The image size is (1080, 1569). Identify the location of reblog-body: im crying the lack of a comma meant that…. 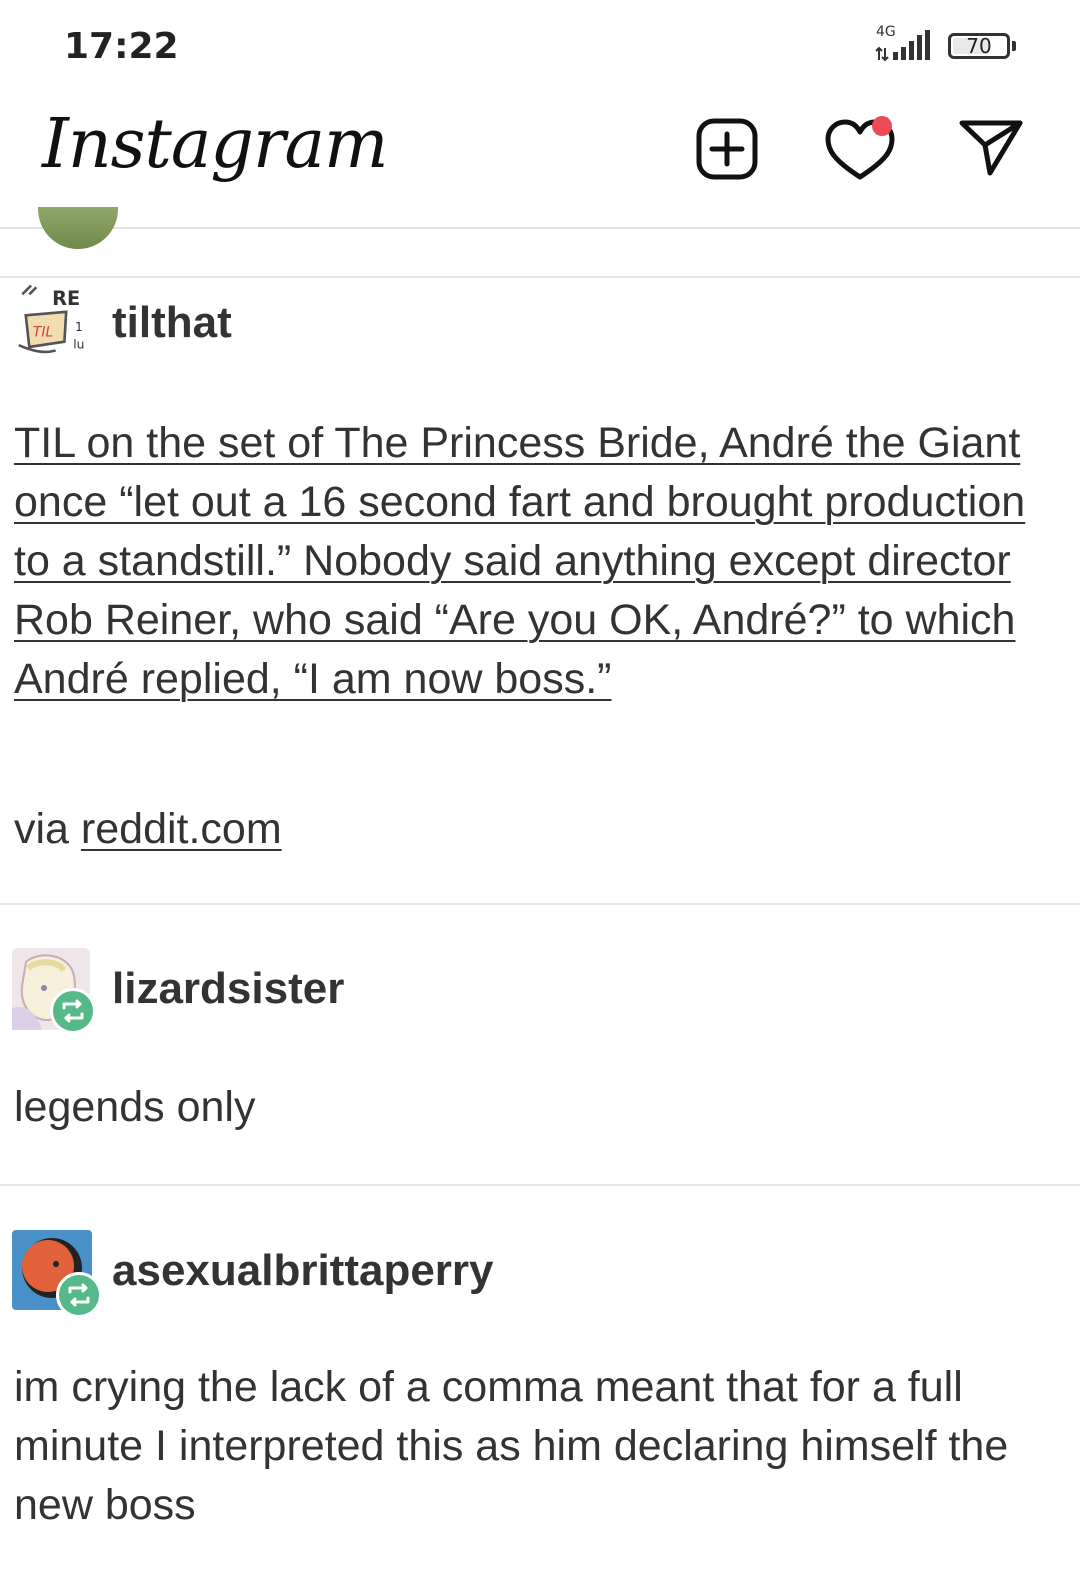
(511, 1446).